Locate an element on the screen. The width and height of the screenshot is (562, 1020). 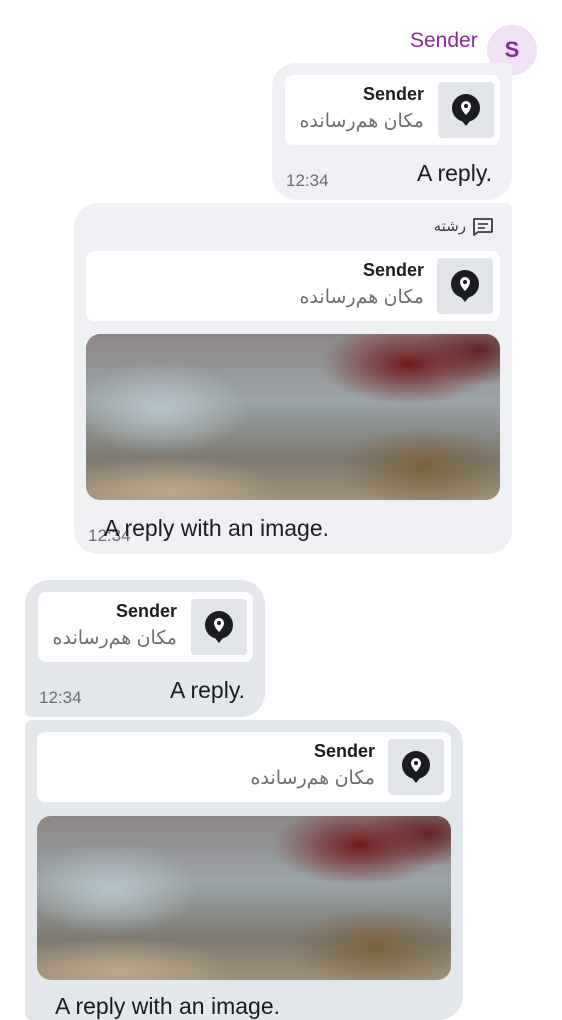
thread-icon is located at coordinates (483, 227).